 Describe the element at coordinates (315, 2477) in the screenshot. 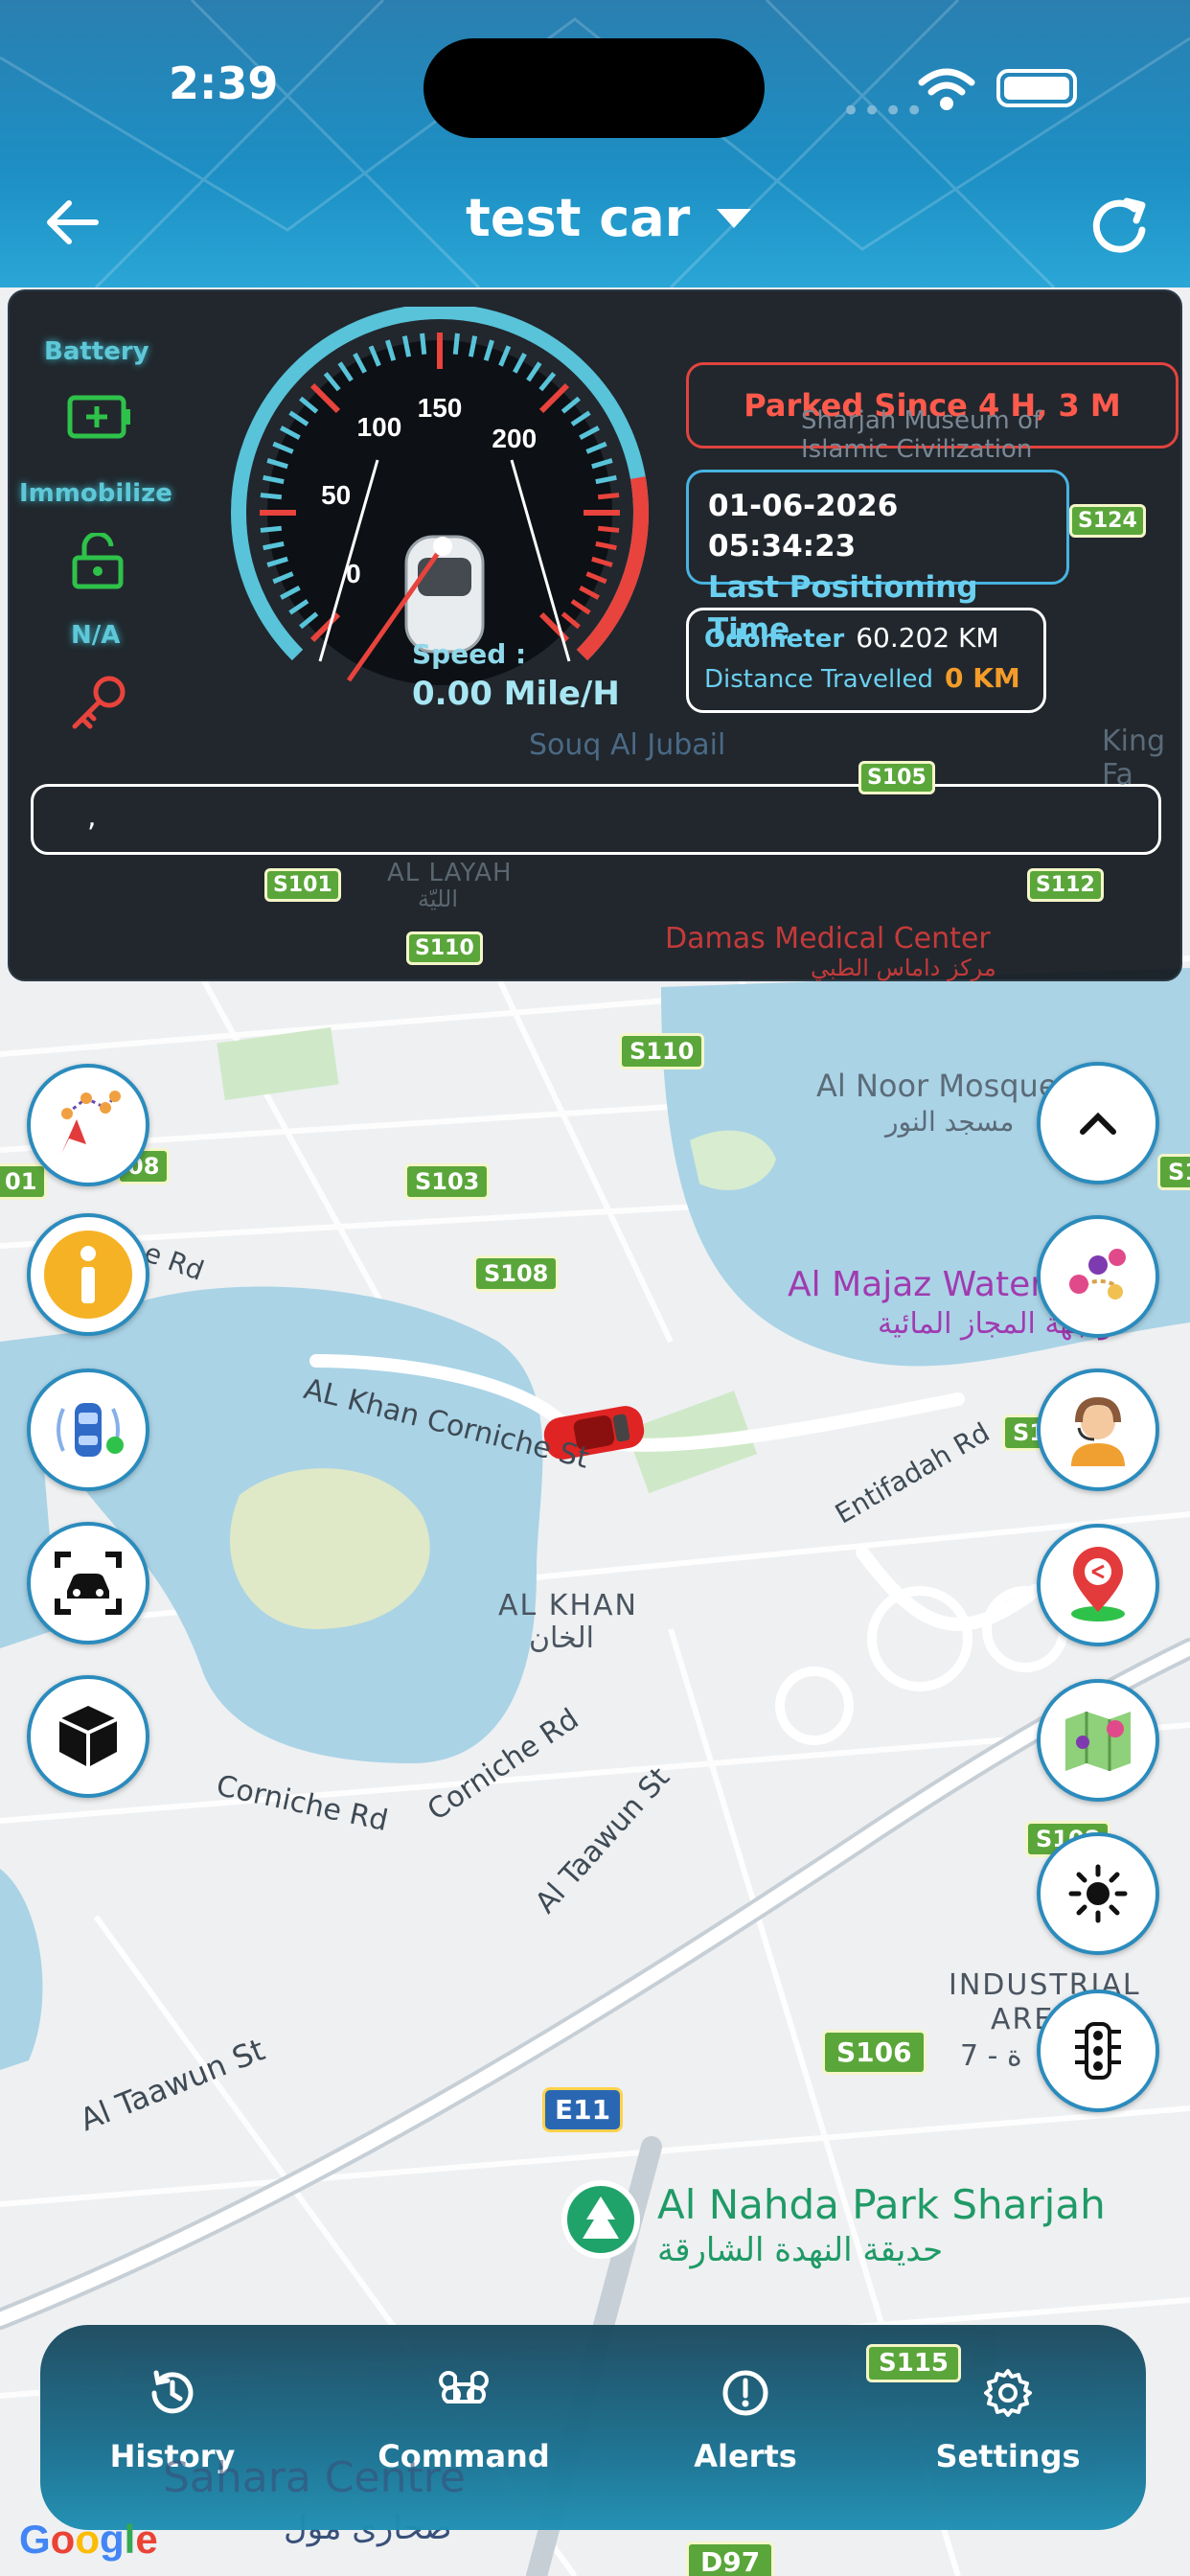

I see `map-label-sahara: Sahara Centre` at that location.